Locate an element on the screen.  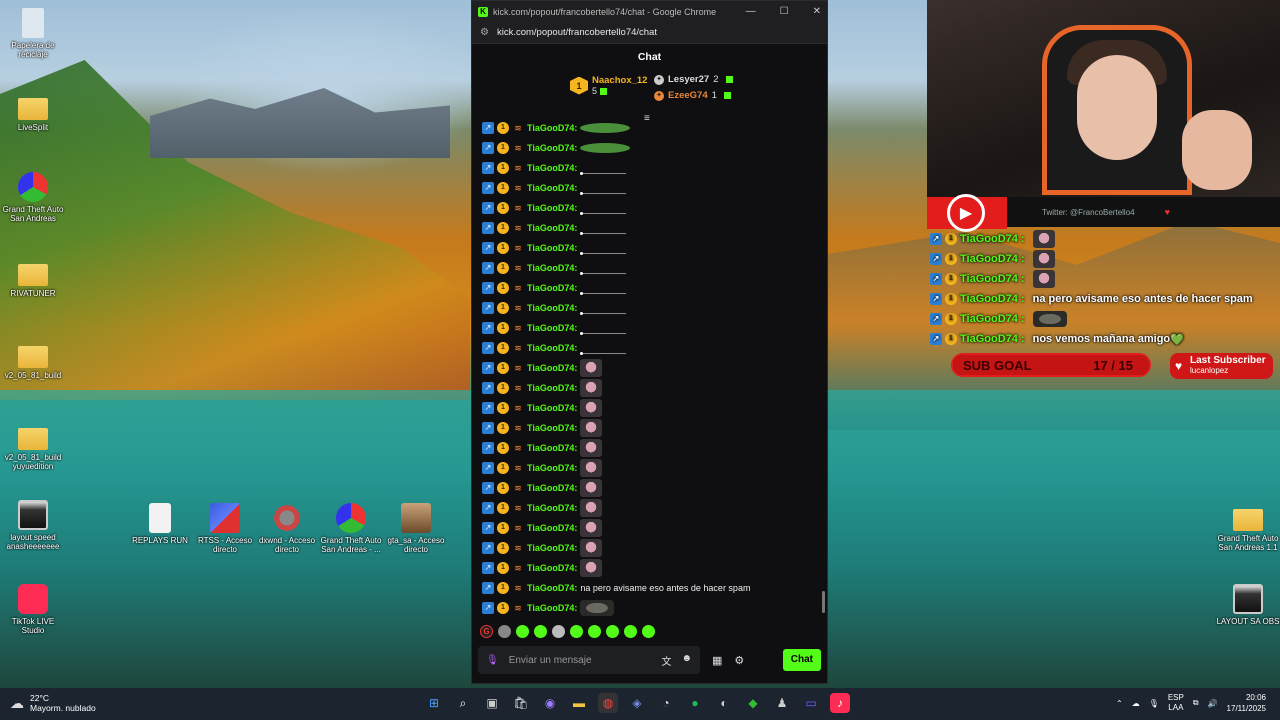
emoji-picker-icon: ☻ is located at coordinates (686, 660).